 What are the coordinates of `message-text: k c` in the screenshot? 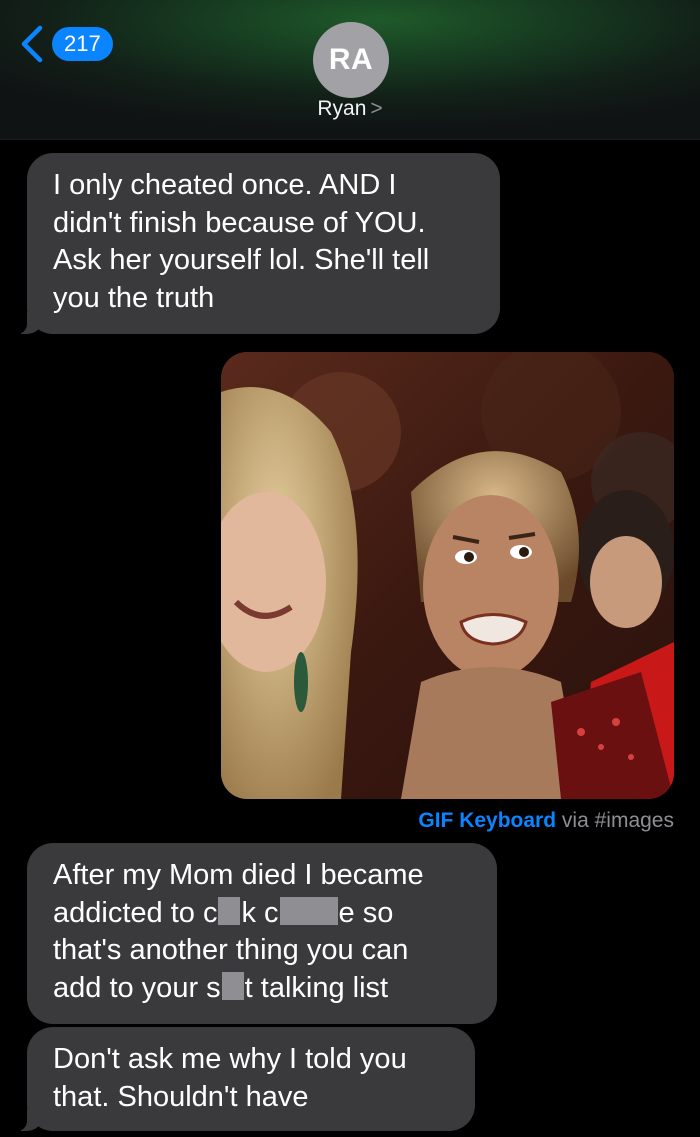 It's located at (260, 912).